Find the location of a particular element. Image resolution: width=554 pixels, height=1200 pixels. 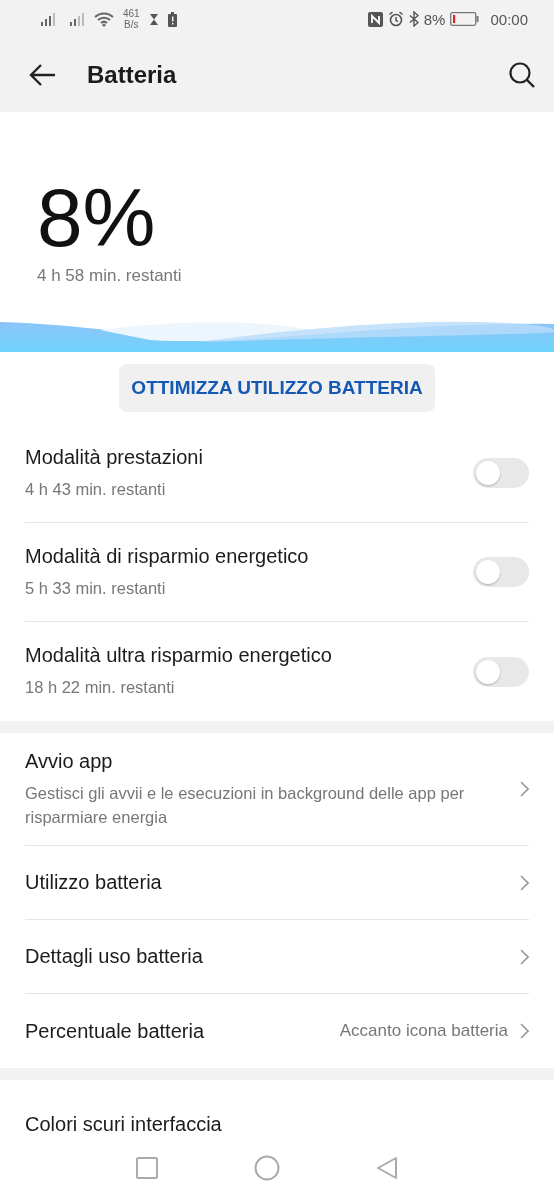

setting-title: Utilizzo batteria is located at coordinates (272, 882).